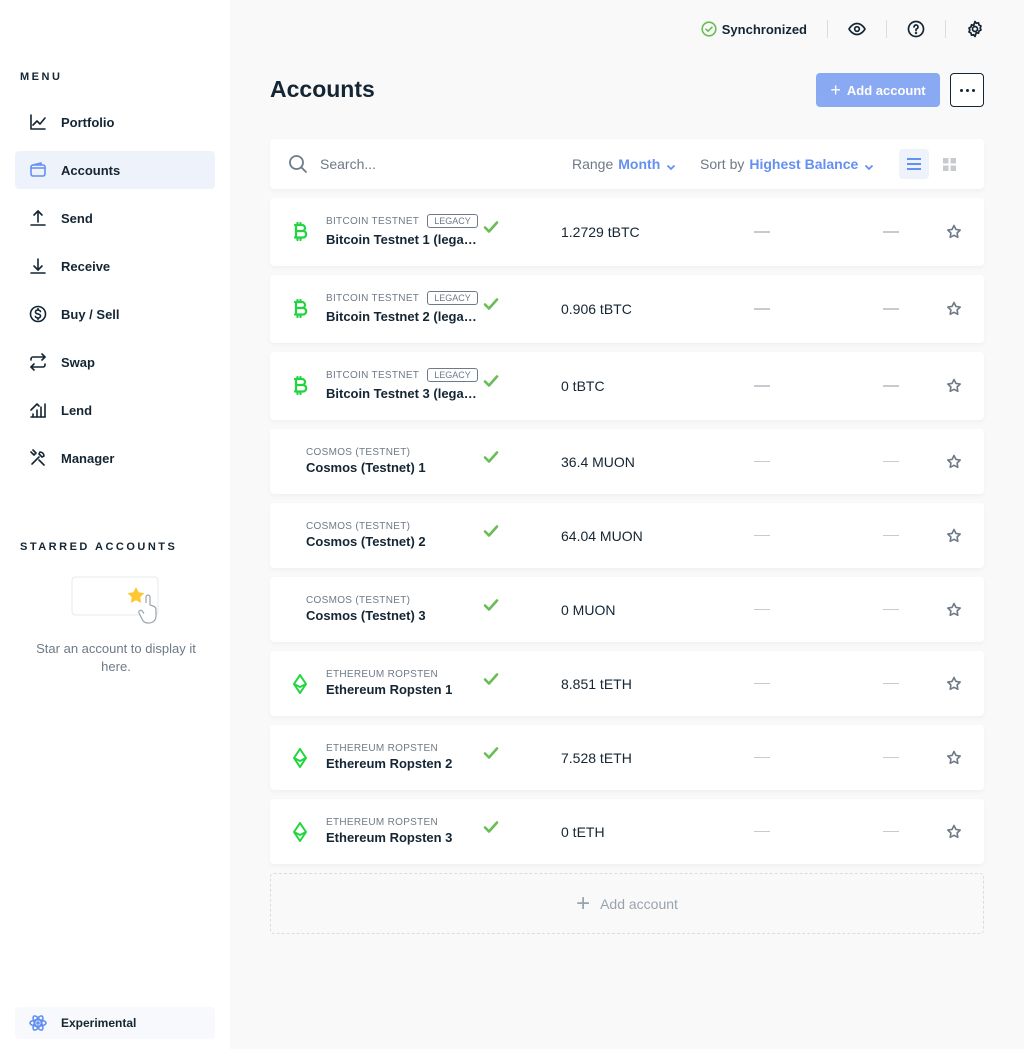  I want to click on account-balance: 1.2729 tBTC, so click(600, 232).